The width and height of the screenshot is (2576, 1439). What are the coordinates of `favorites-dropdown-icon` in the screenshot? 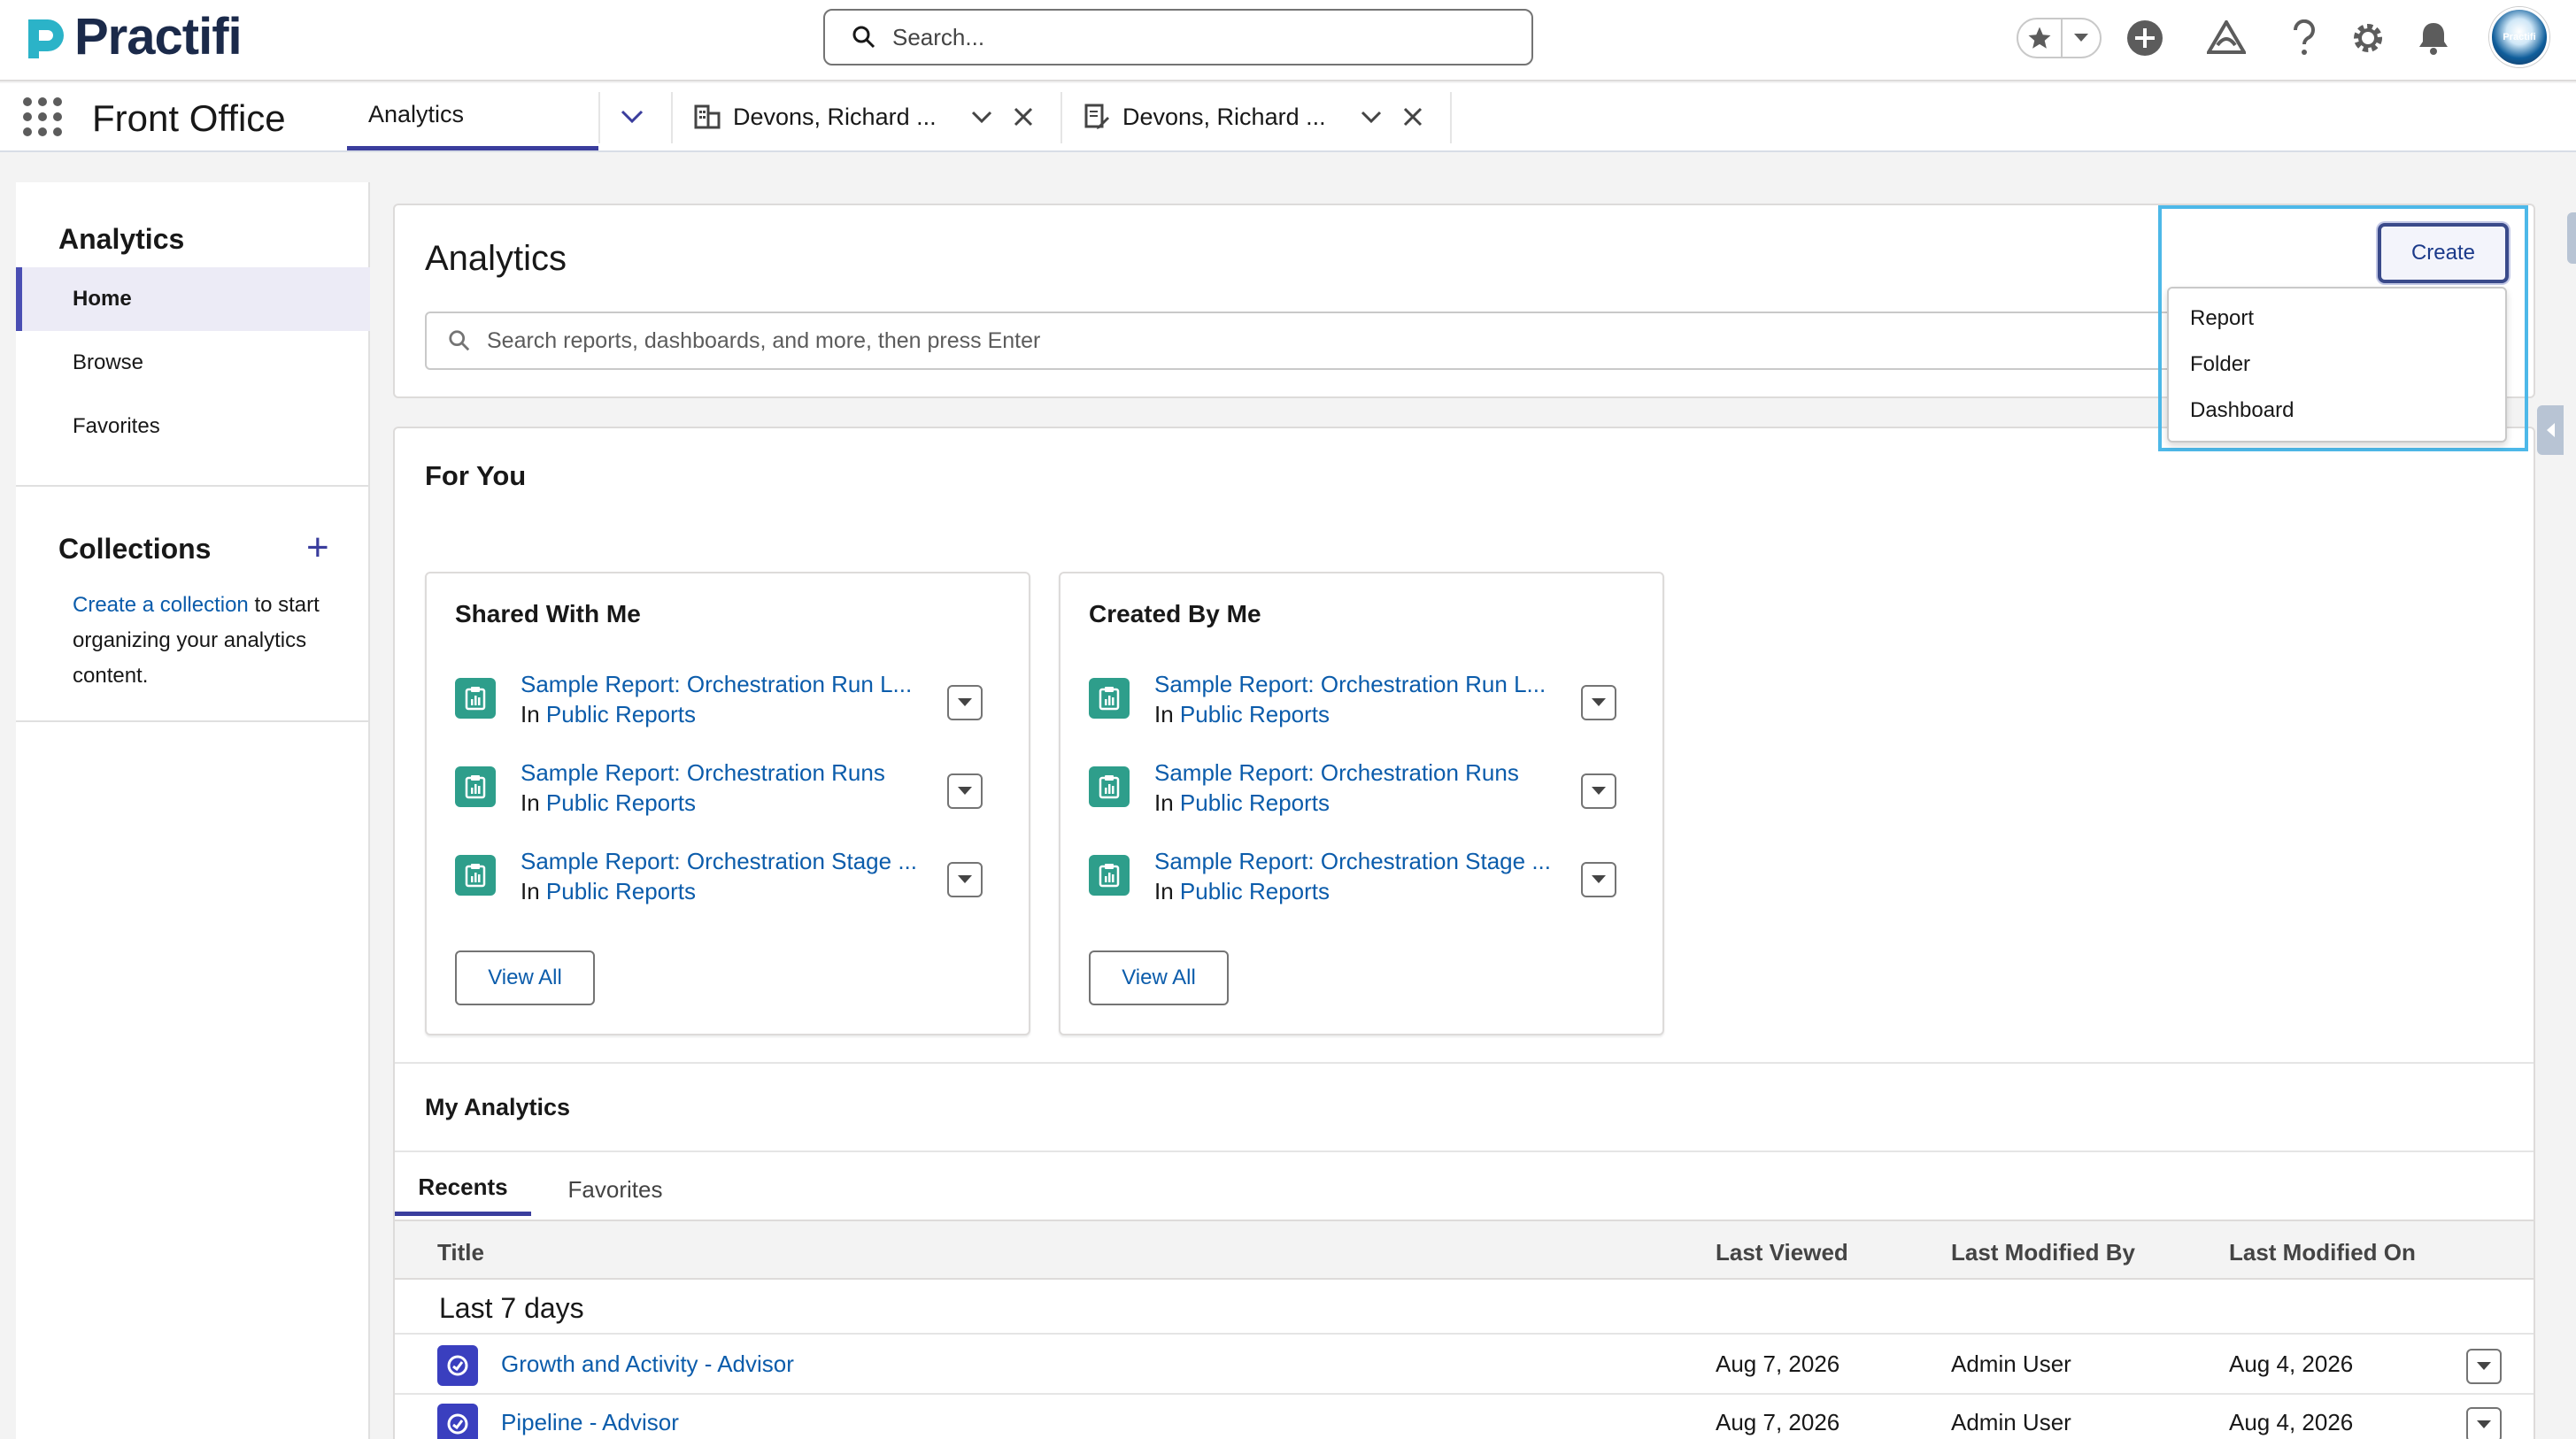 It's located at (2080, 38).